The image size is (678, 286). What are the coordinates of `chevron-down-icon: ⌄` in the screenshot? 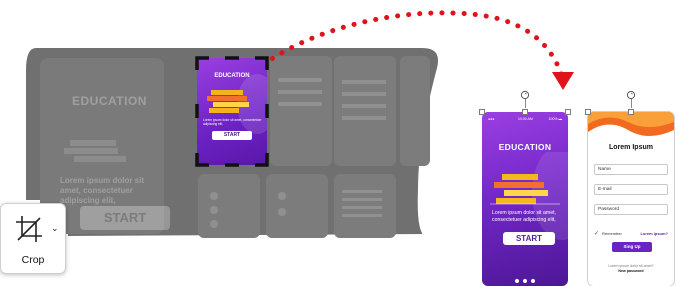 It's located at (55, 228).